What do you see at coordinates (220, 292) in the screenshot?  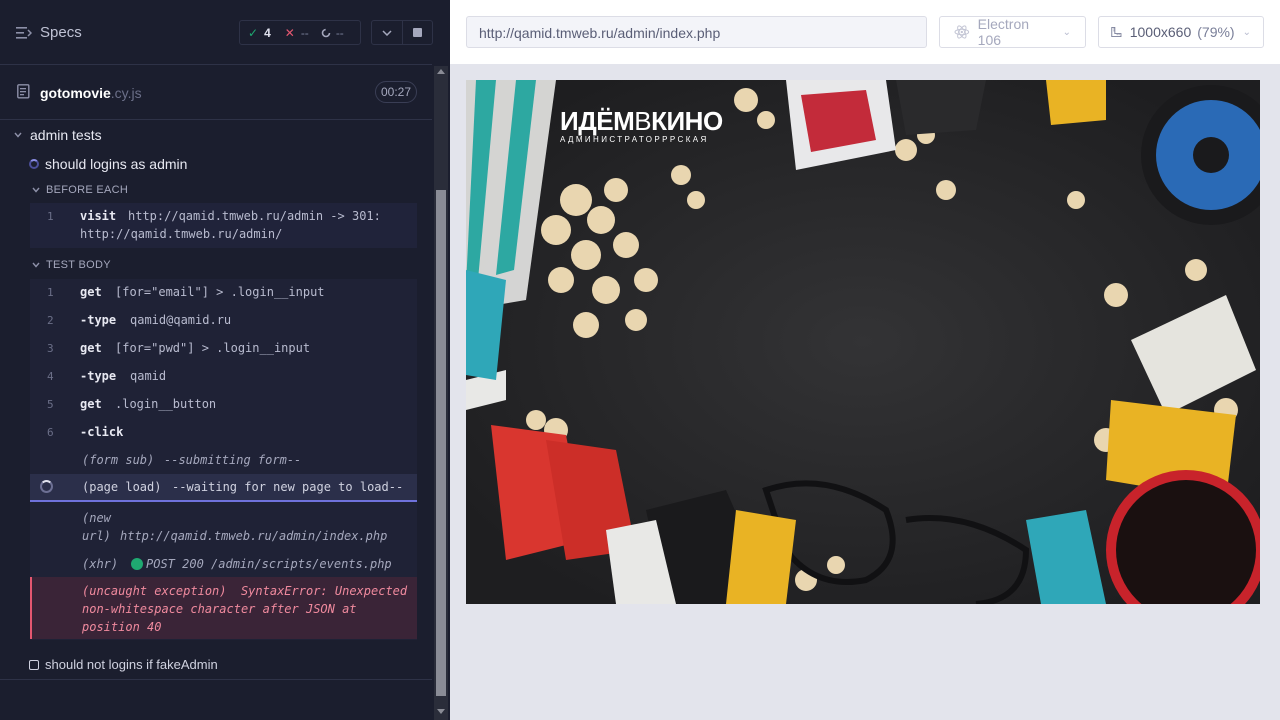 I see `command-message: [for="email"] > .login__input` at bounding box center [220, 292].